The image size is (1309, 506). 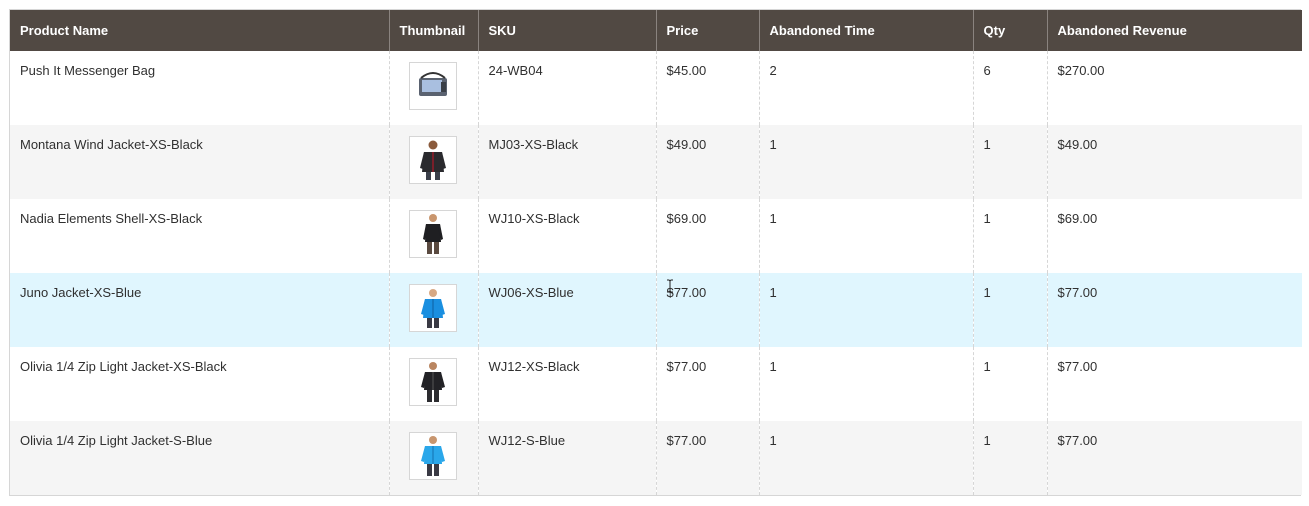 I want to click on column-header-sku: SKU, so click(x=566, y=30).